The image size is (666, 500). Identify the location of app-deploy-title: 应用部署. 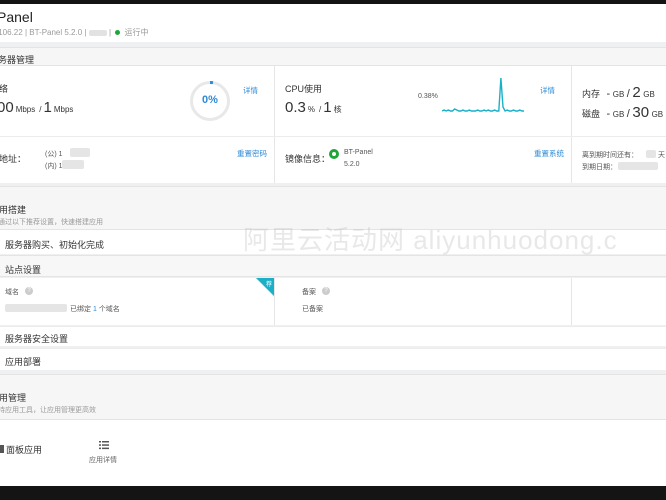
(23, 362).